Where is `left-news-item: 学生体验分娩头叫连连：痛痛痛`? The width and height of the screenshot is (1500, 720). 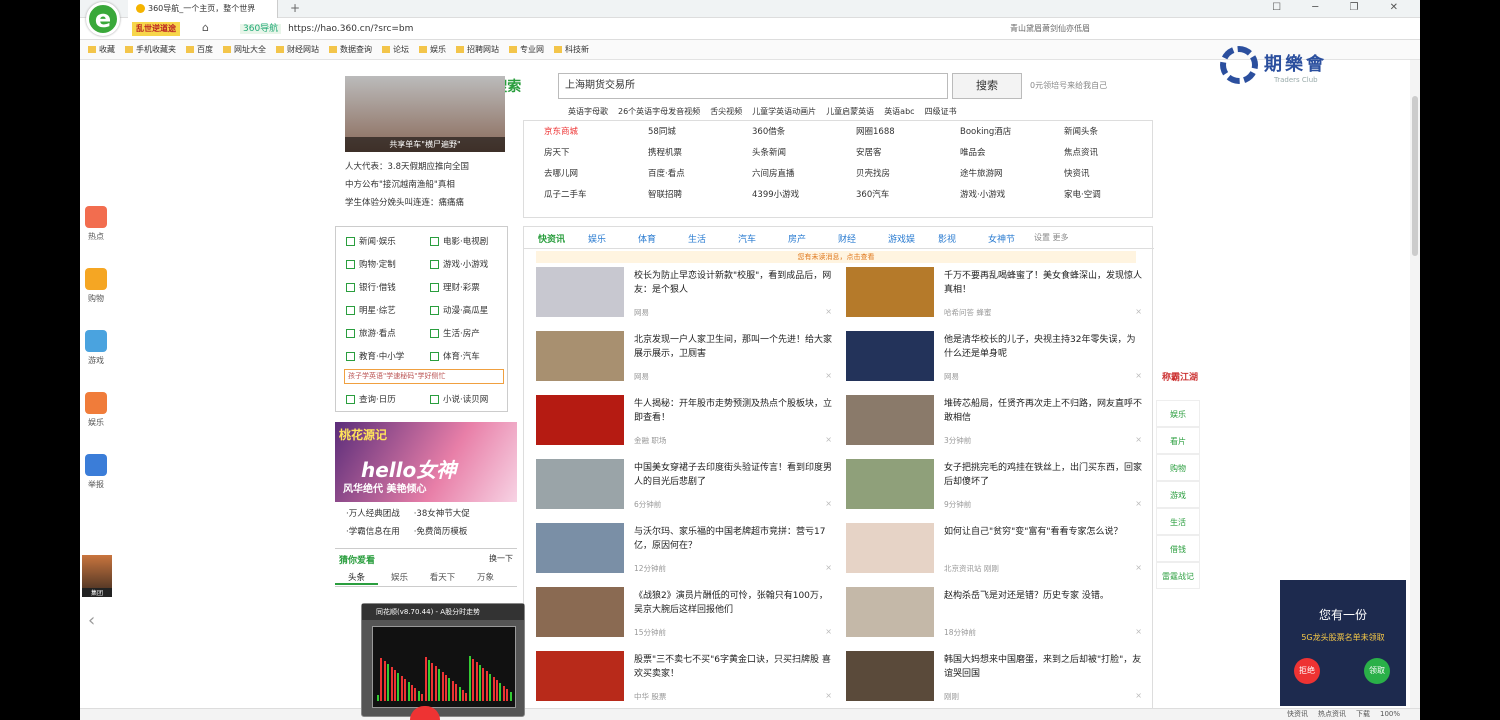
left-news-item: 学生体验分娩头叫连连：痛痛痛 is located at coordinates (407, 203).